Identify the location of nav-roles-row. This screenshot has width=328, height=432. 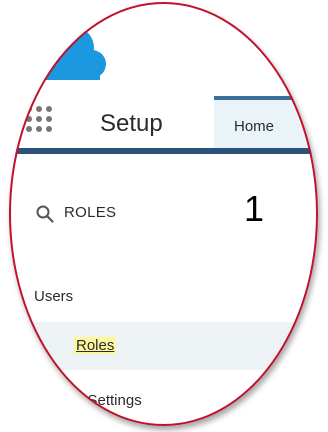
(163, 346).